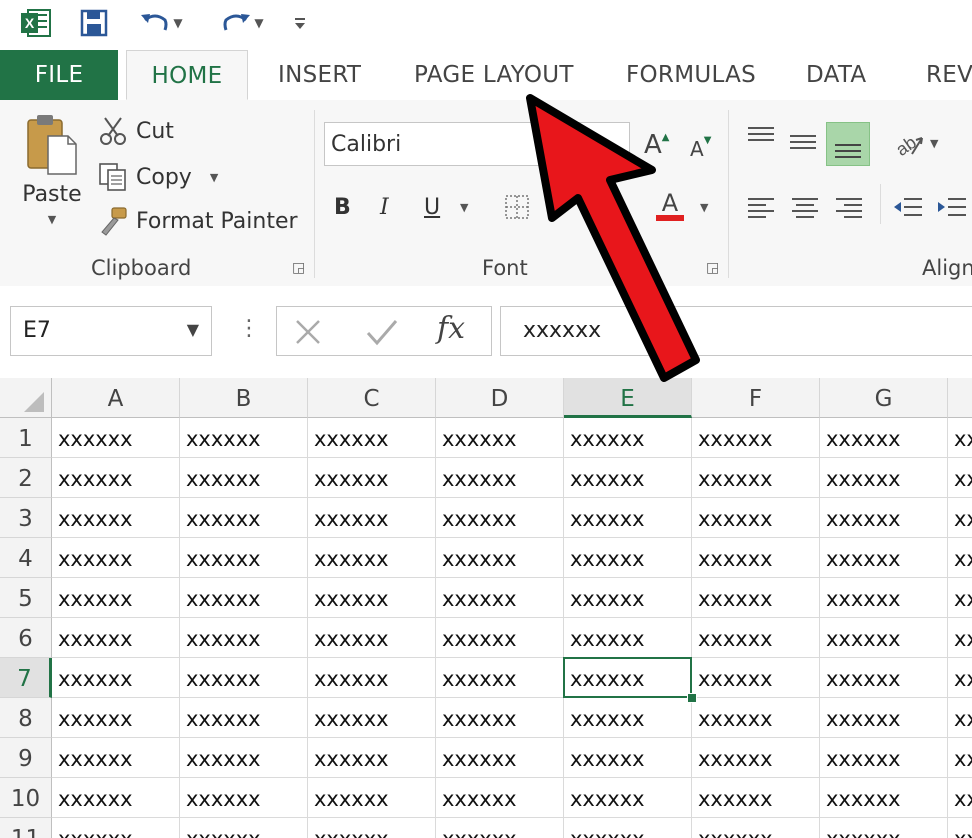  What do you see at coordinates (960, 478) in the screenshot?
I see `cell-H2: xx` at bounding box center [960, 478].